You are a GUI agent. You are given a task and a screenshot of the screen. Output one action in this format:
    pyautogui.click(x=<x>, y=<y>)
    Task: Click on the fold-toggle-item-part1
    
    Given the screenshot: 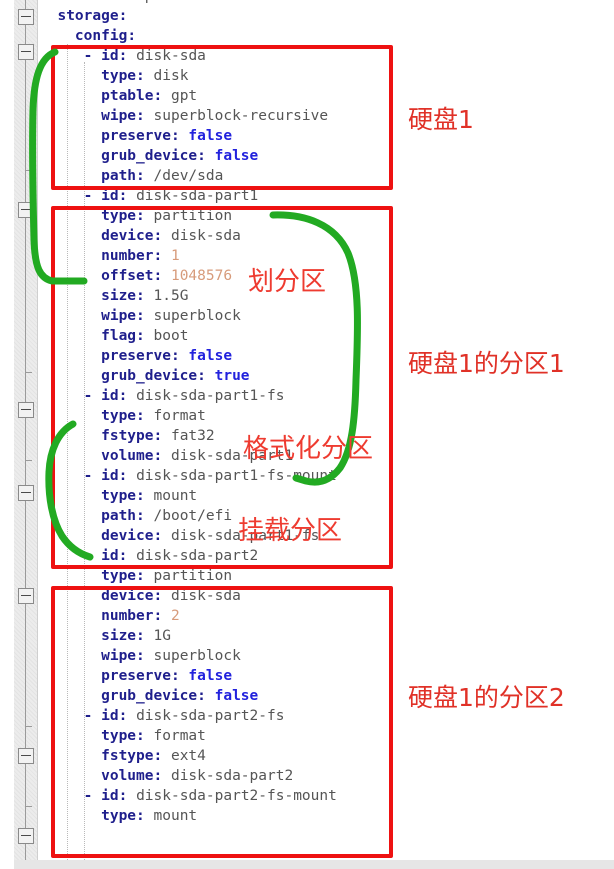 What is the action you would take?
    pyautogui.click(x=26, y=210)
    